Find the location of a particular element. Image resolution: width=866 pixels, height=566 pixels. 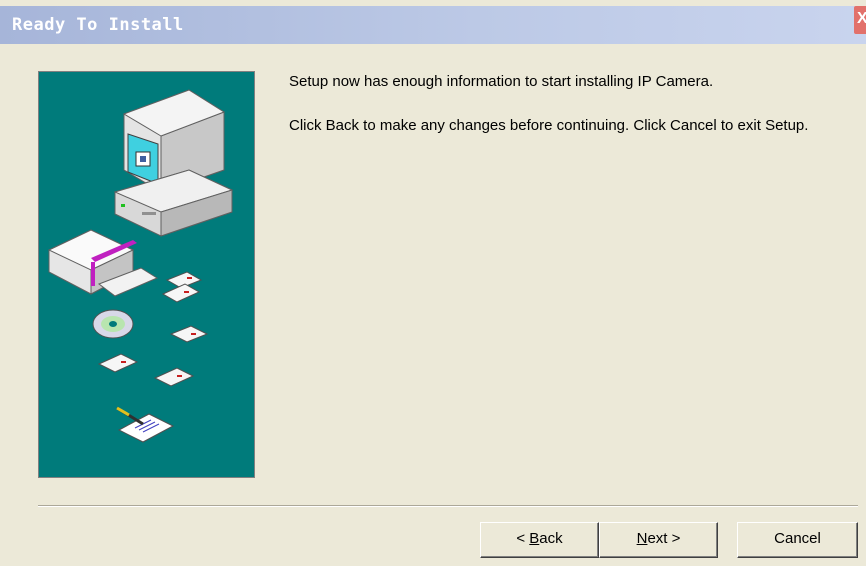

back-prefix: < is located at coordinates (523, 538).